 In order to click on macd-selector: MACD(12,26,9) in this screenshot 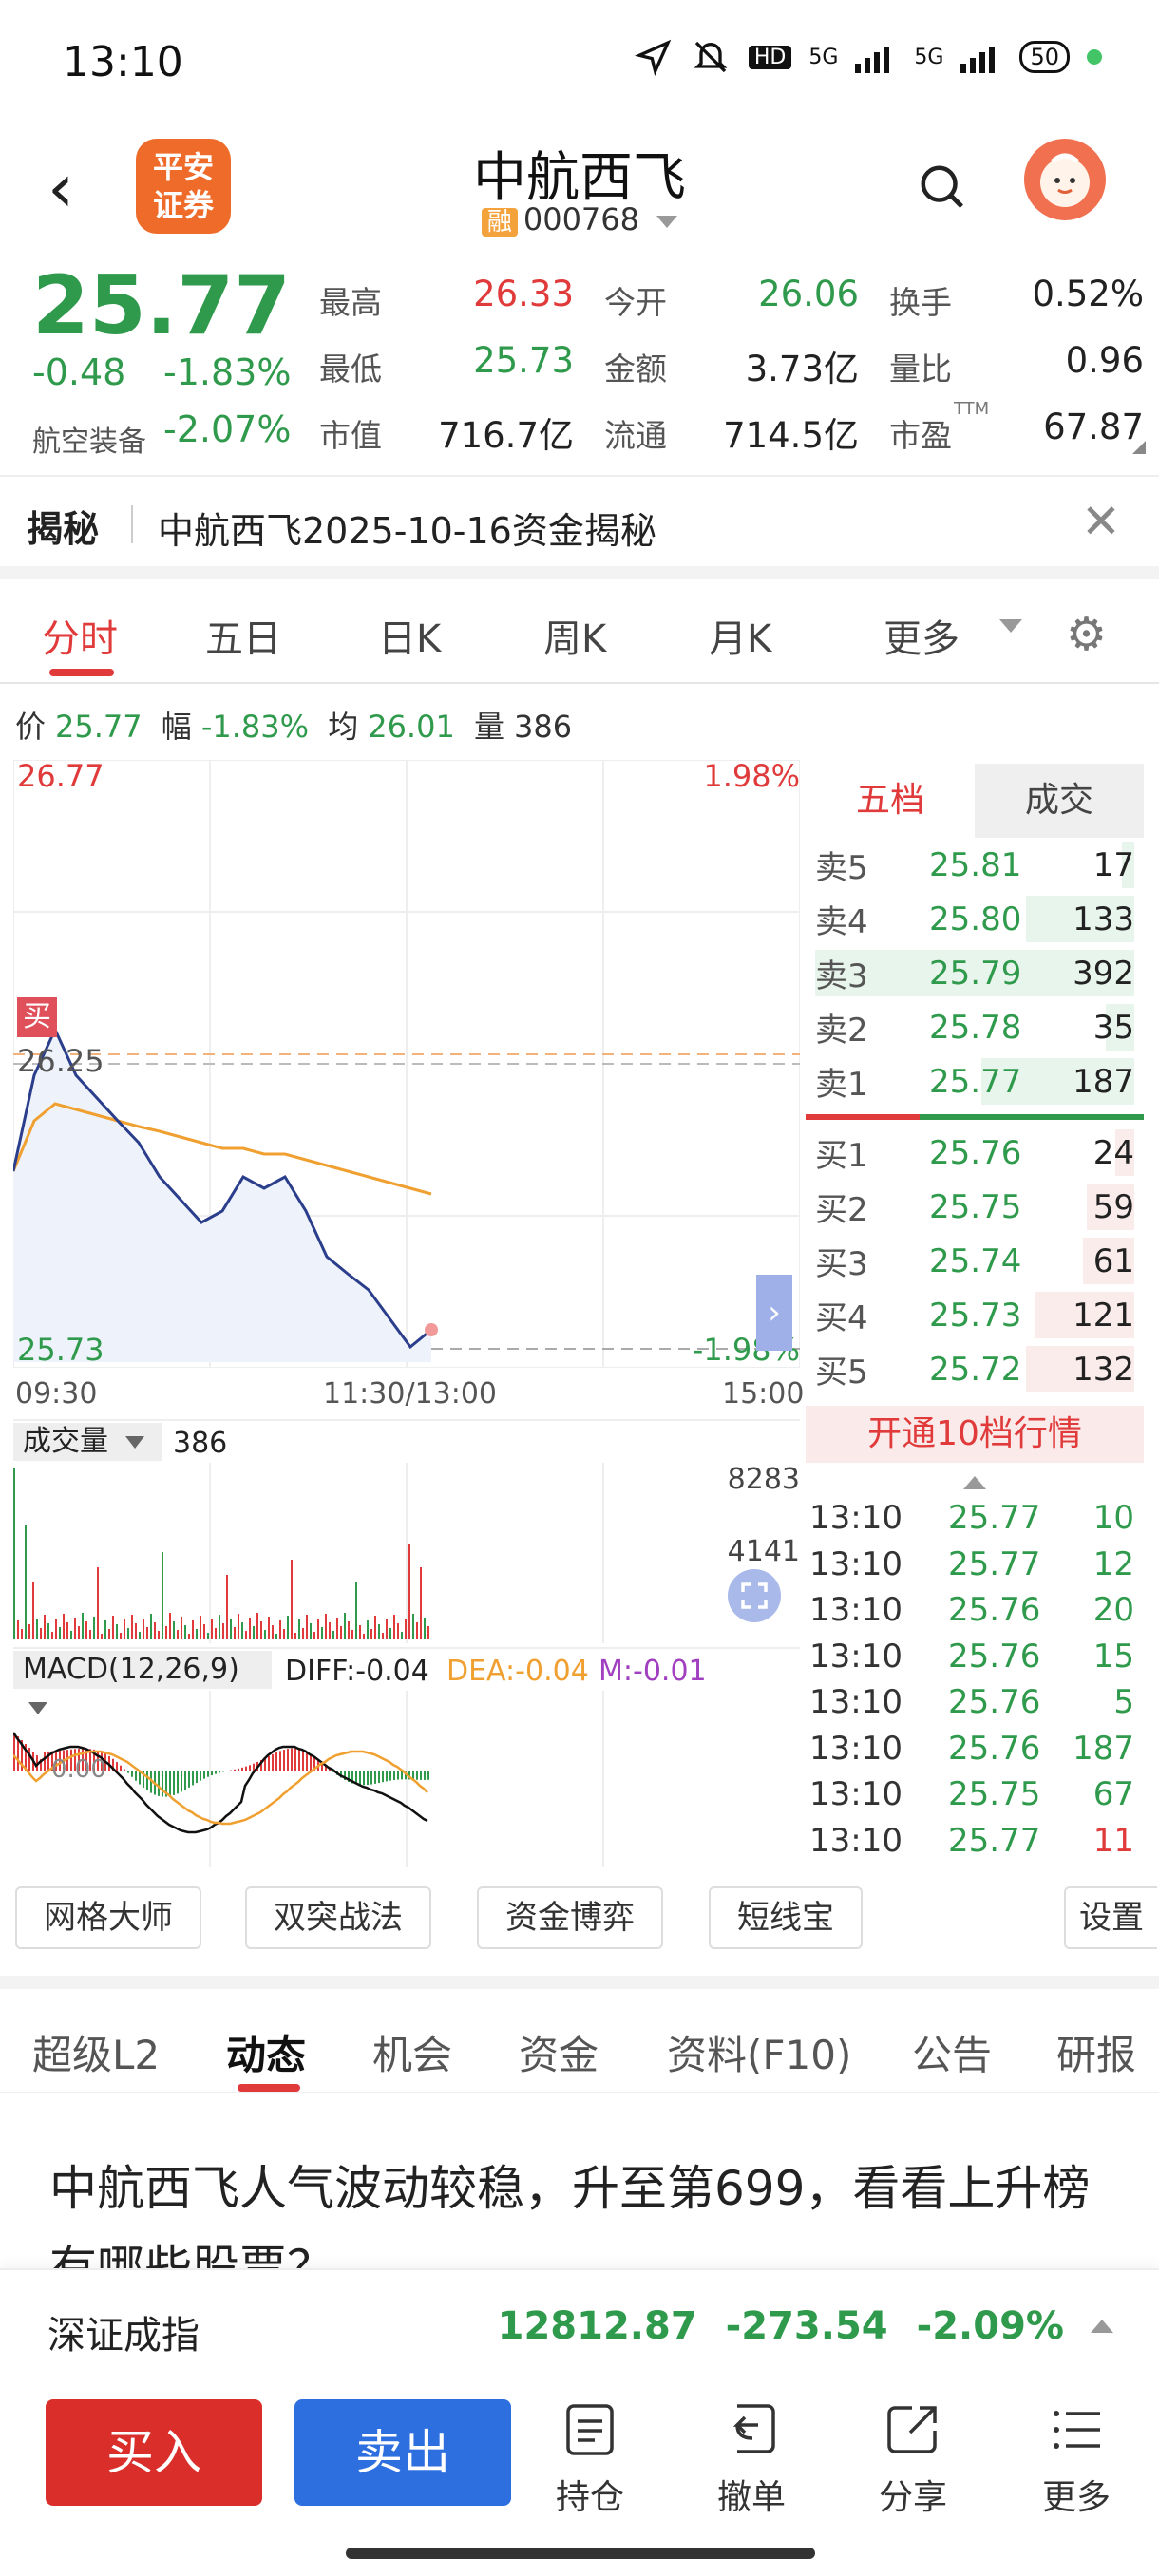, I will do `click(142, 1682)`.